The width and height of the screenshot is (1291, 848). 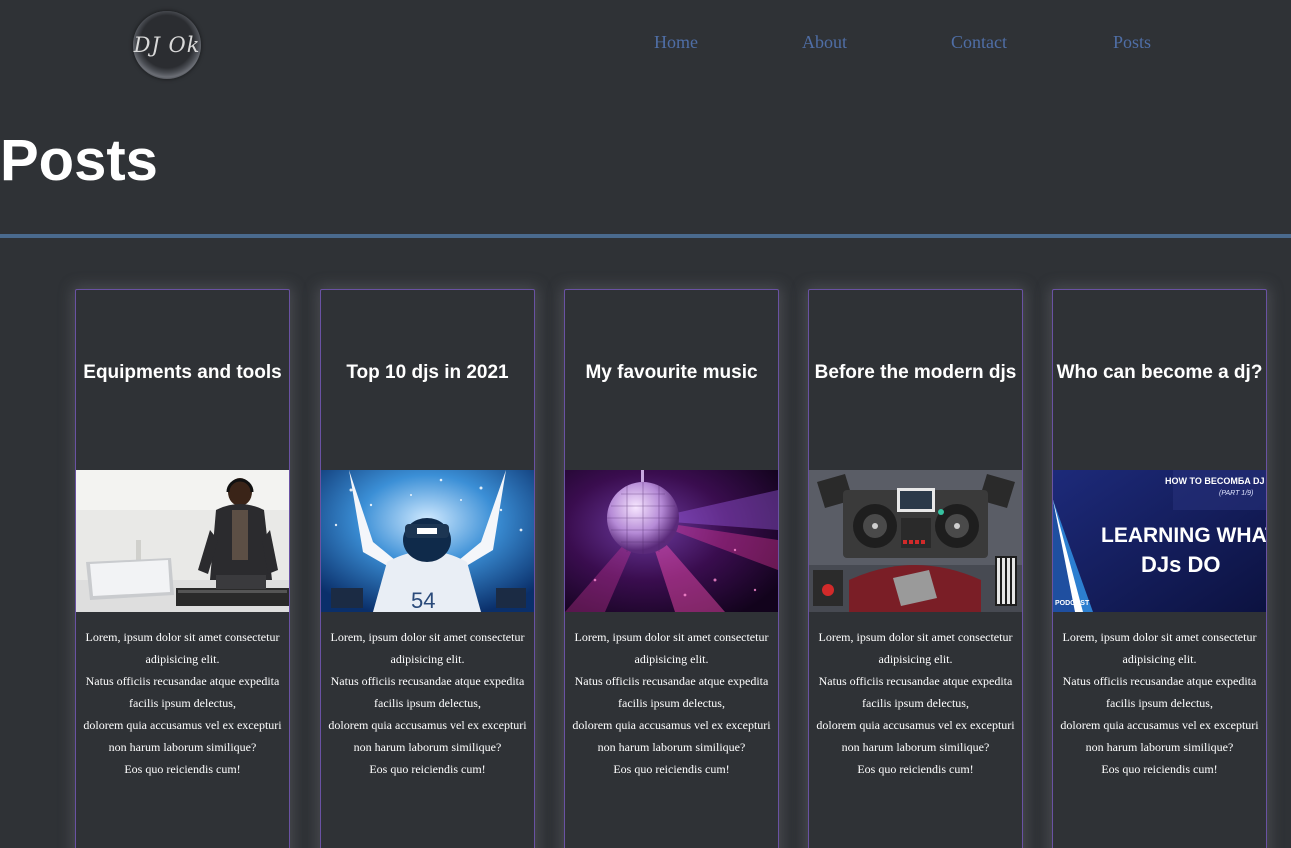 What do you see at coordinates (182, 541) in the screenshot?
I see `post-image-dj-at-laptop` at bounding box center [182, 541].